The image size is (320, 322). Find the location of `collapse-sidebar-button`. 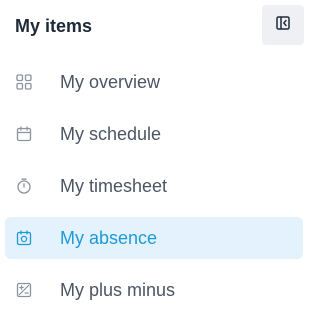

collapse-sidebar-button is located at coordinates (283, 25).